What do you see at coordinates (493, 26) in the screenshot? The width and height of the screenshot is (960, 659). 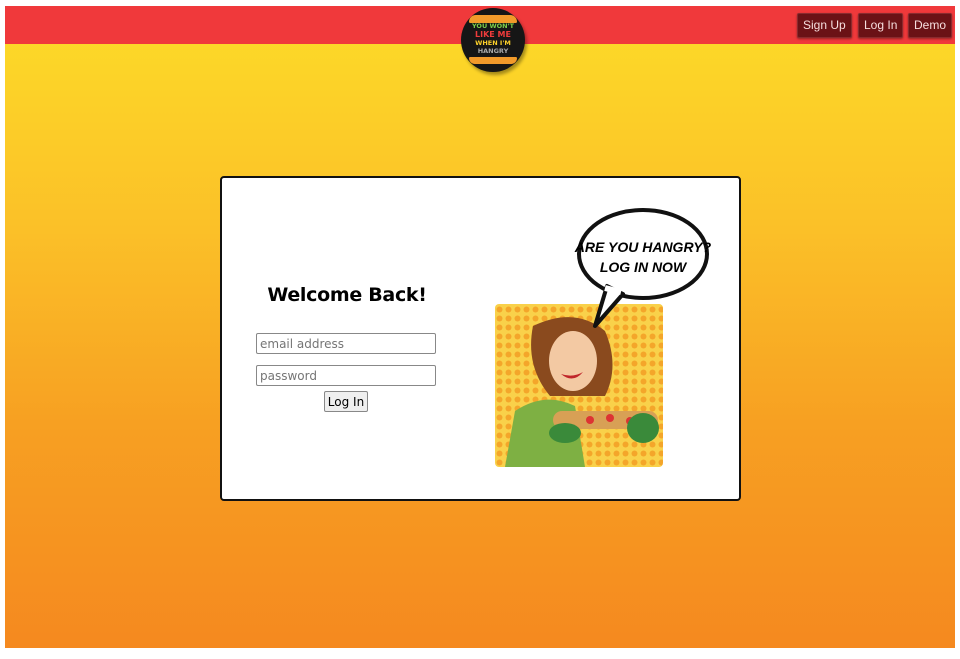 I see `logo-text: YOU WON'T` at bounding box center [493, 26].